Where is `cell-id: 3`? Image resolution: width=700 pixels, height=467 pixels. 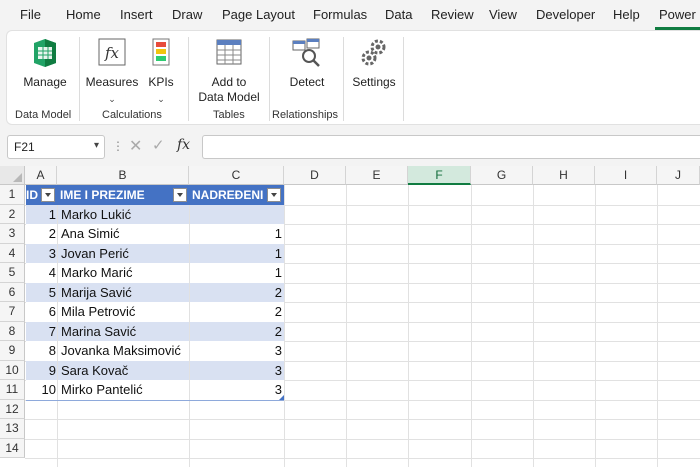
cell-id: 3 is located at coordinates (41, 254).